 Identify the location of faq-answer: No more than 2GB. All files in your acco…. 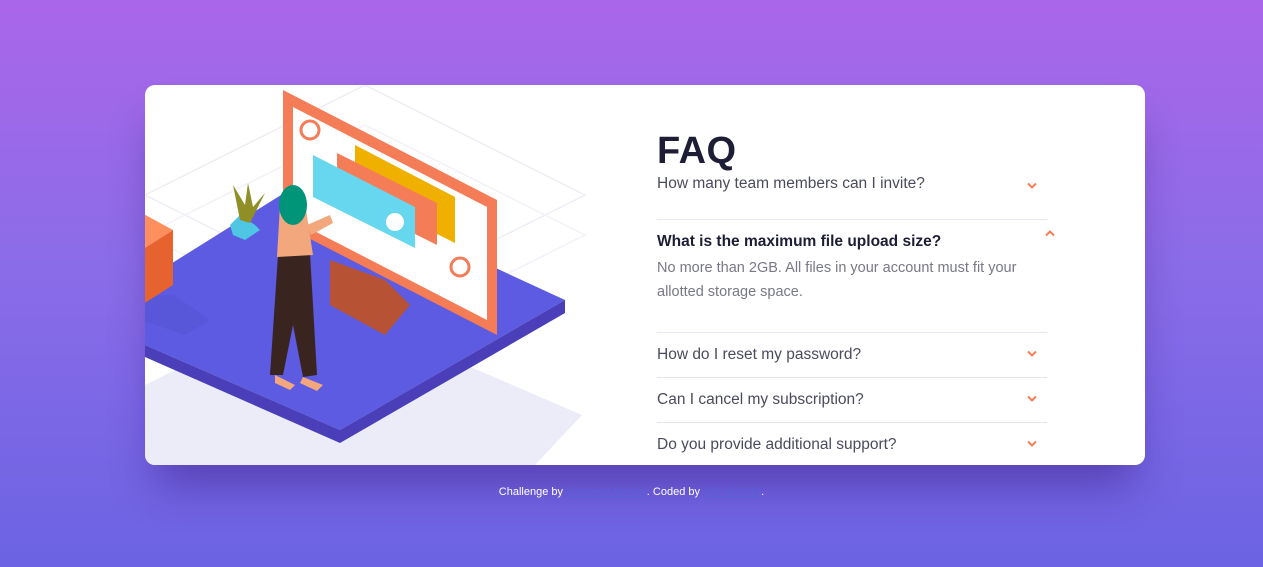
(837, 280).